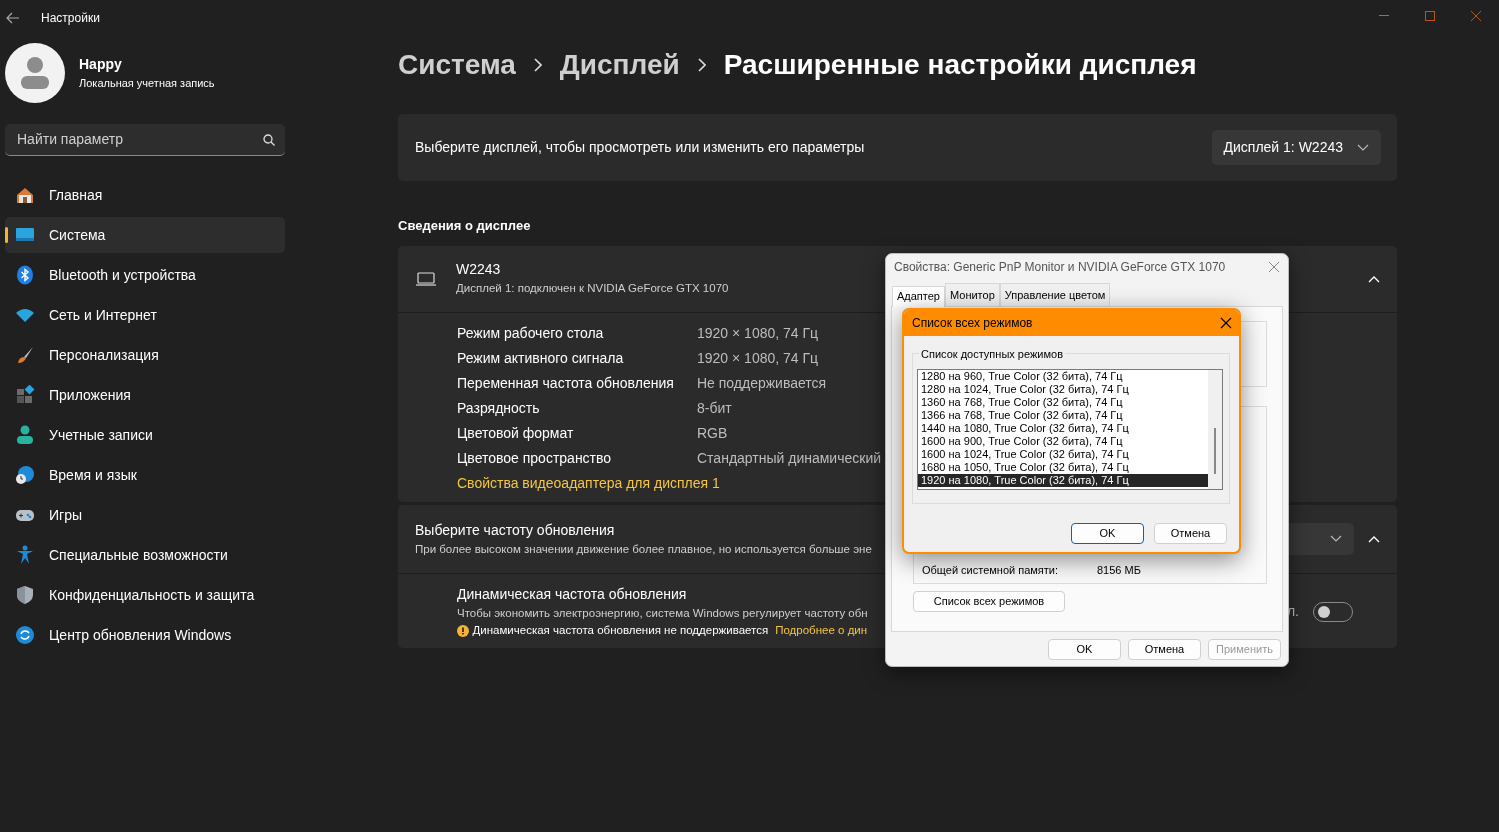 This screenshot has width=1499, height=832. Describe the element at coordinates (1063, 376) in the screenshot. I see `list-item: 1280 на 960, True Color (32 бита), 74 Гц` at that location.